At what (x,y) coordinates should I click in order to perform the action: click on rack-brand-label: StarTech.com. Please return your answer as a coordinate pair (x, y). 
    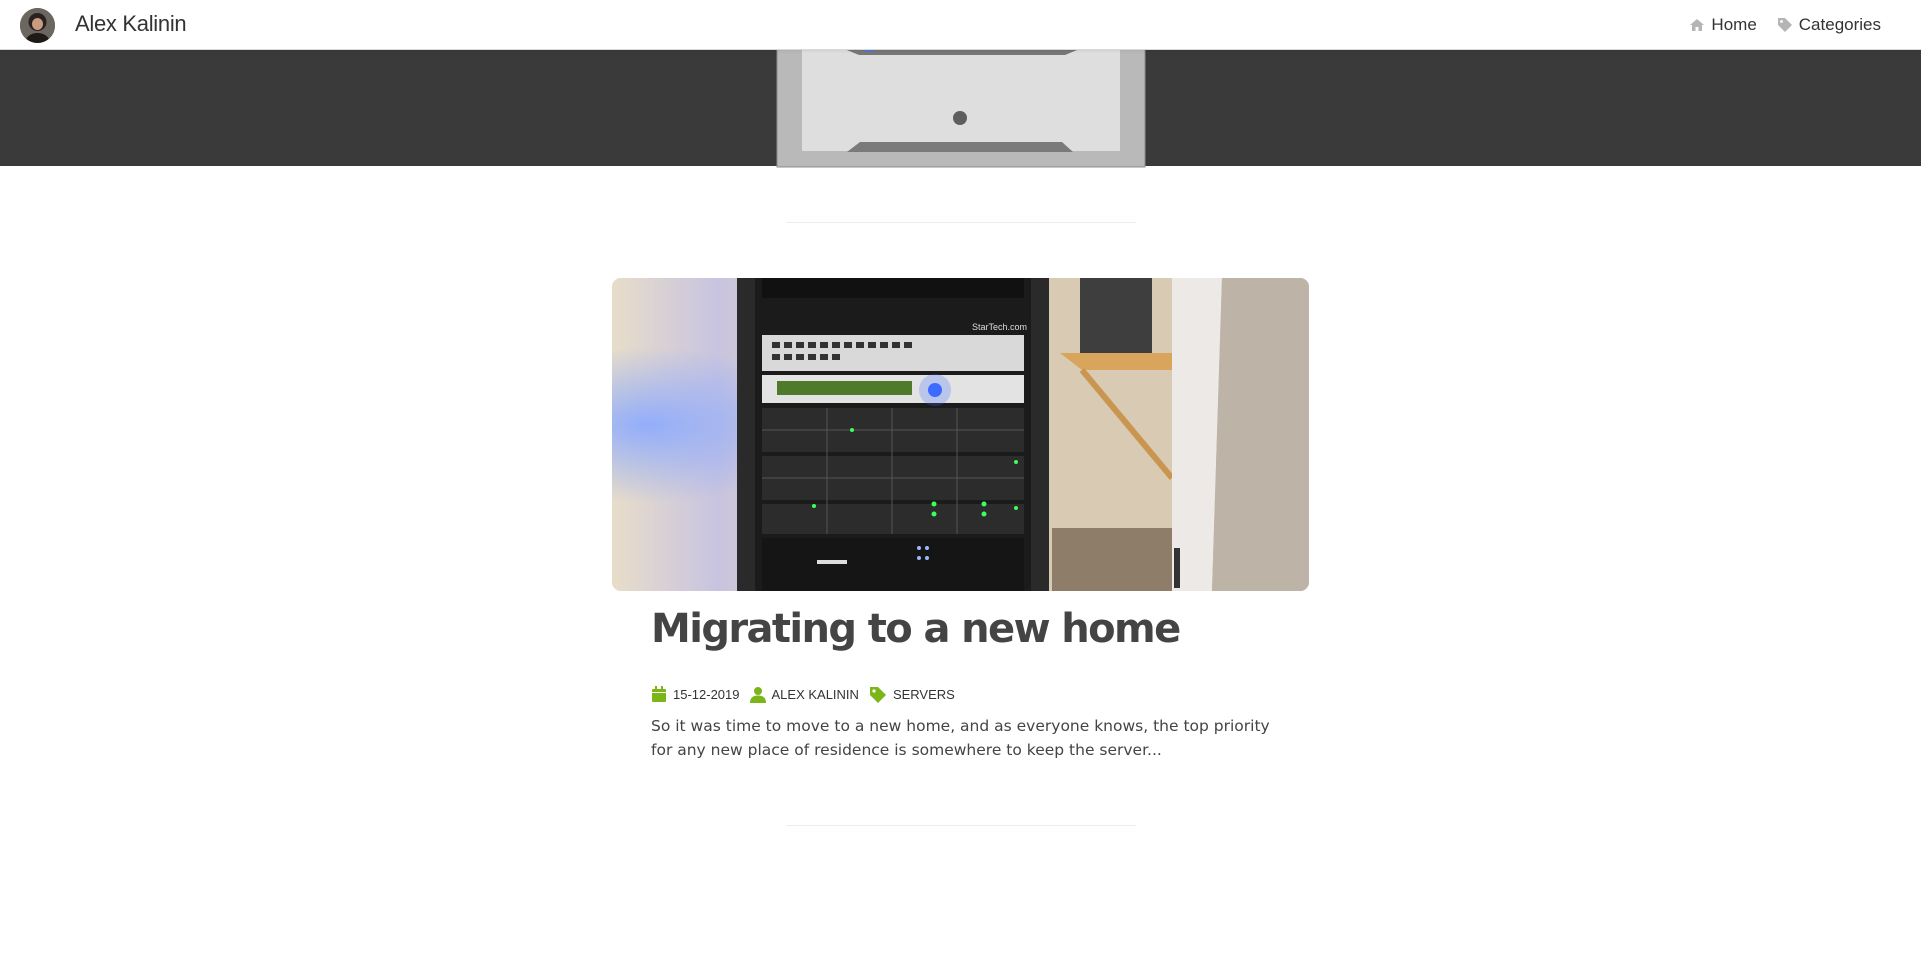
    Looking at the image, I should click on (999, 327).